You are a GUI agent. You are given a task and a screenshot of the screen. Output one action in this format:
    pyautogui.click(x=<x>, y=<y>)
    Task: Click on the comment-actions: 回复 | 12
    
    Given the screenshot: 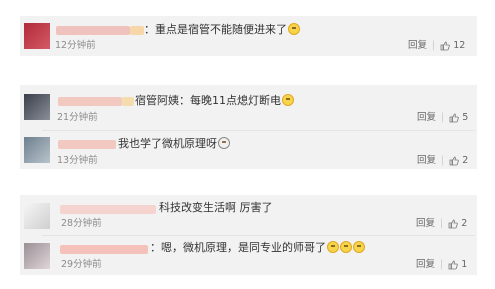 What is the action you would take?
    pyautogui.click(x=436, y=46)
    